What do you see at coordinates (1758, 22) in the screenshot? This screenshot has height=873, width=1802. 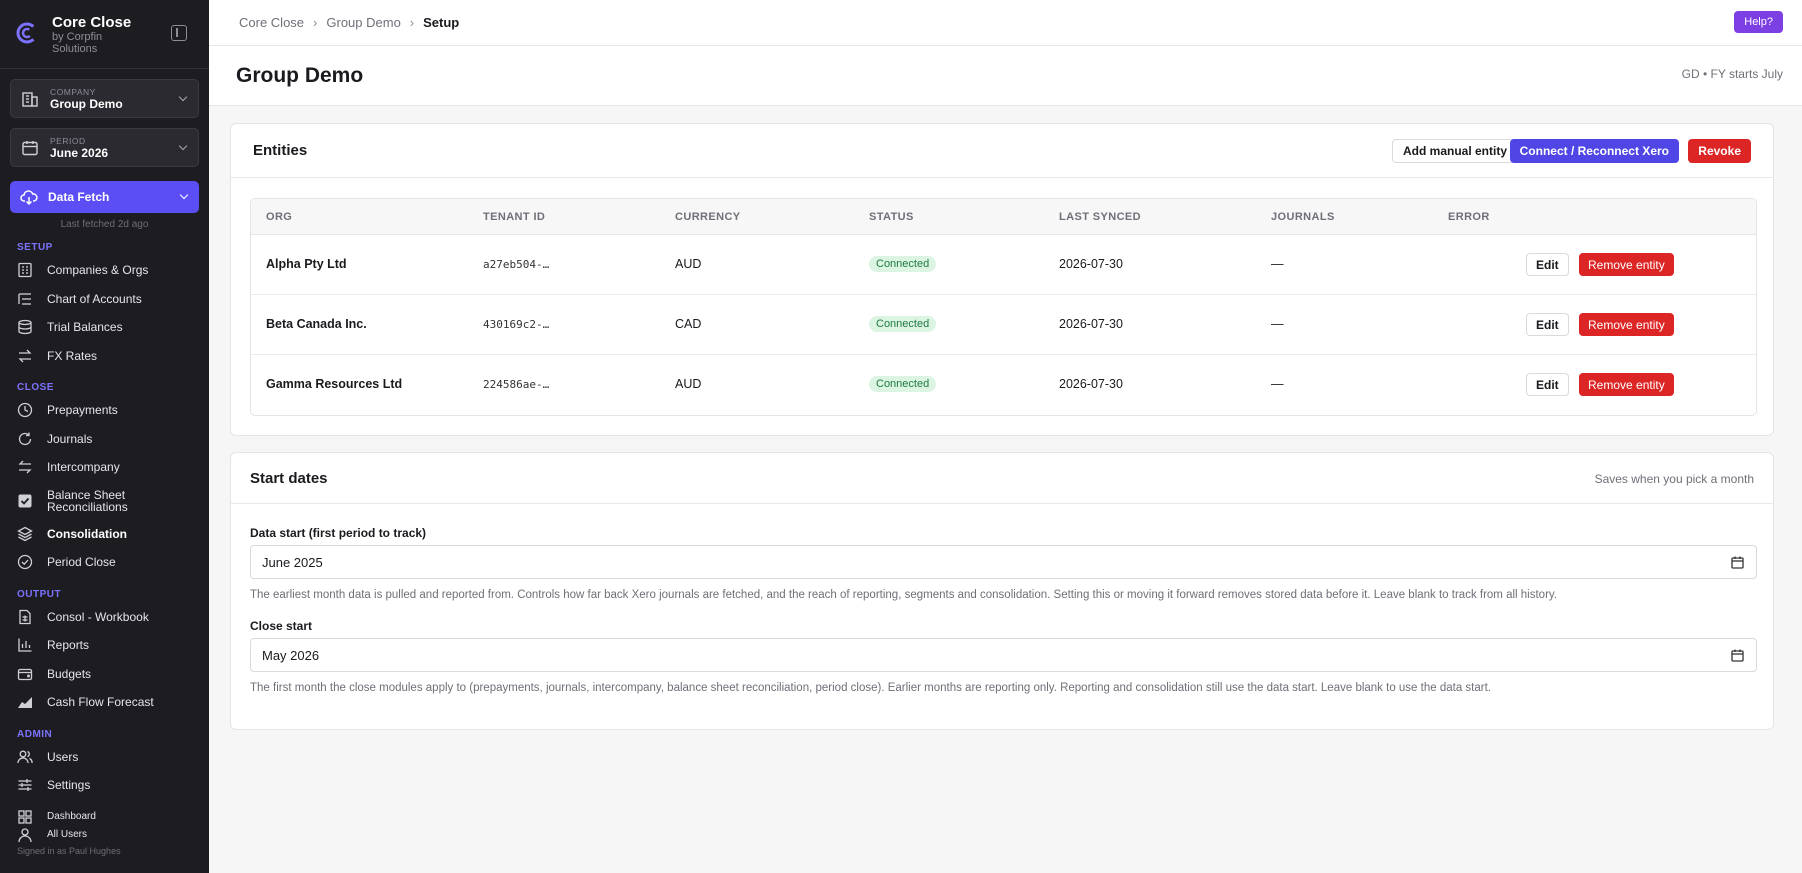 I see `help-button: Help?` at bounding box center [1758, 22].